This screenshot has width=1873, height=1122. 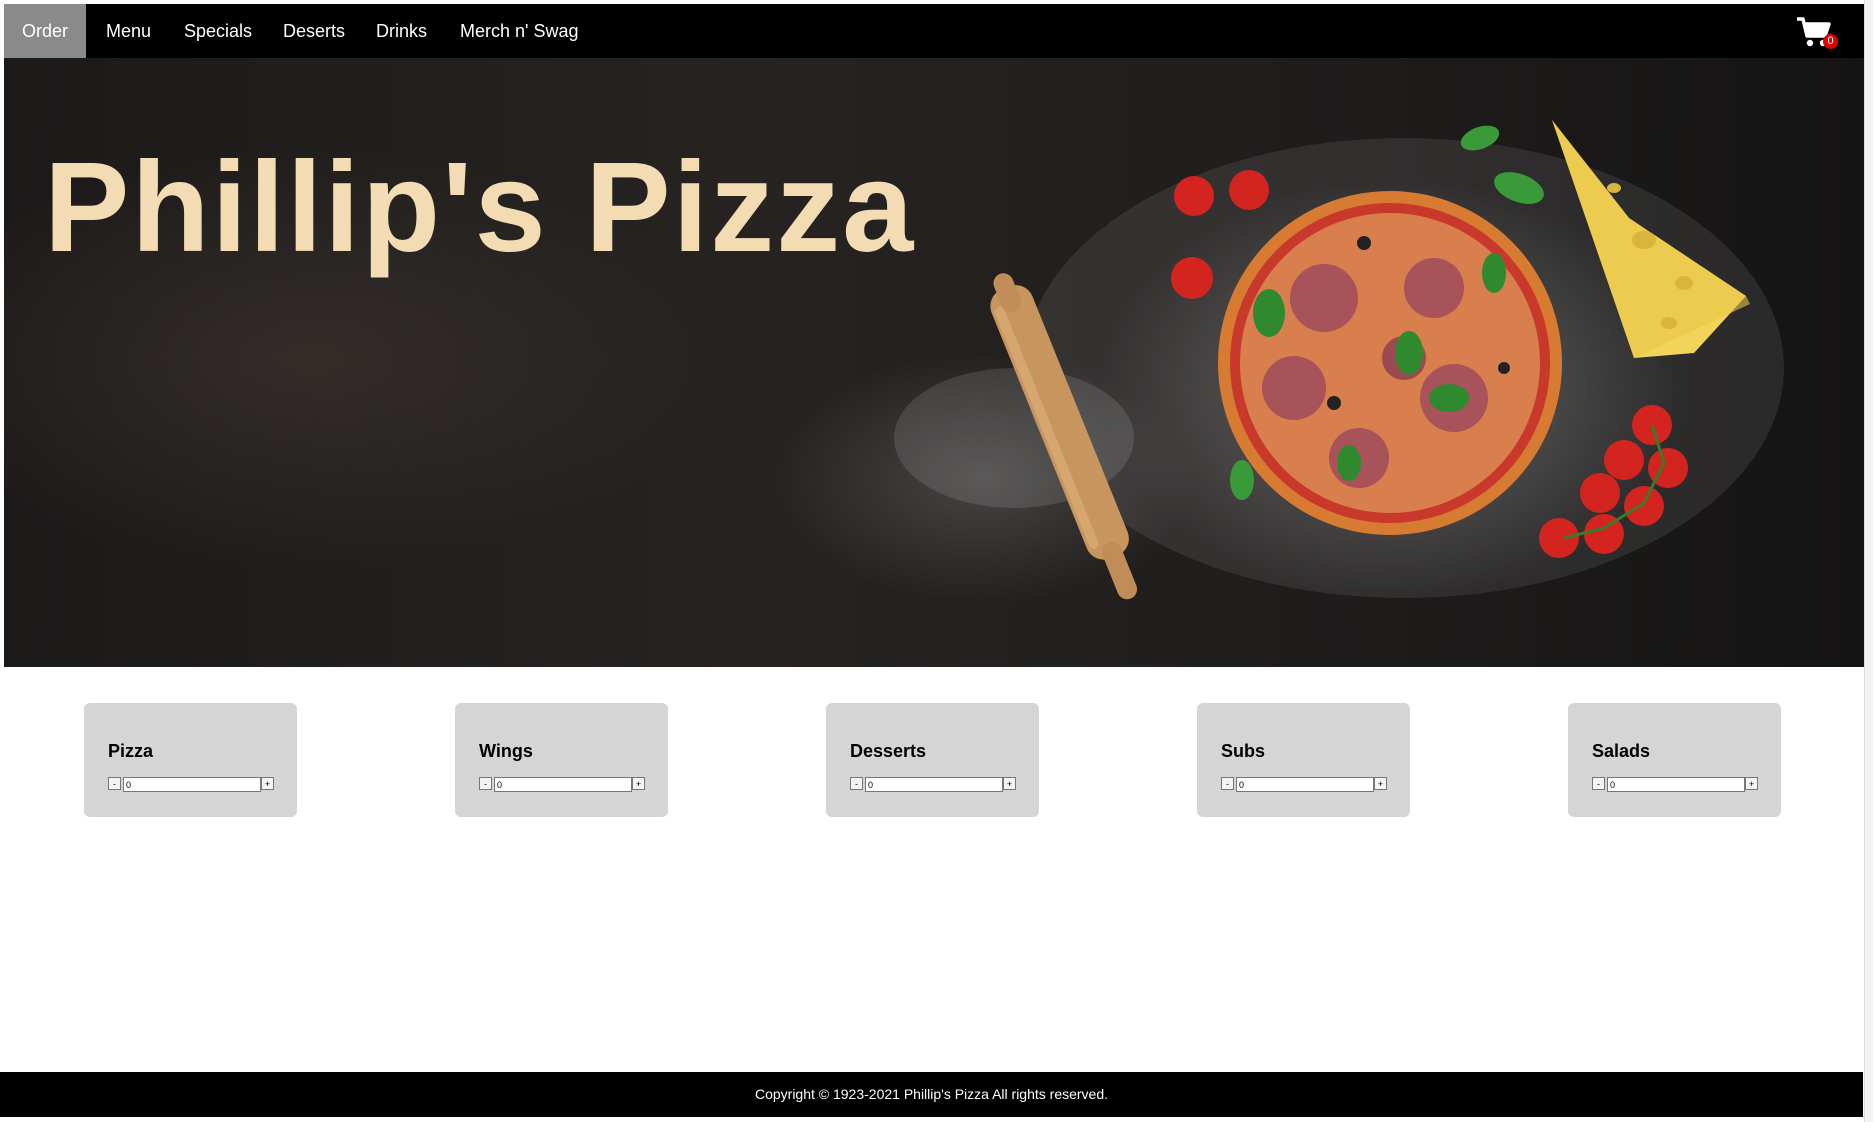 I want to click on cart-count-badge: 0, so click(x=1830, y=41).